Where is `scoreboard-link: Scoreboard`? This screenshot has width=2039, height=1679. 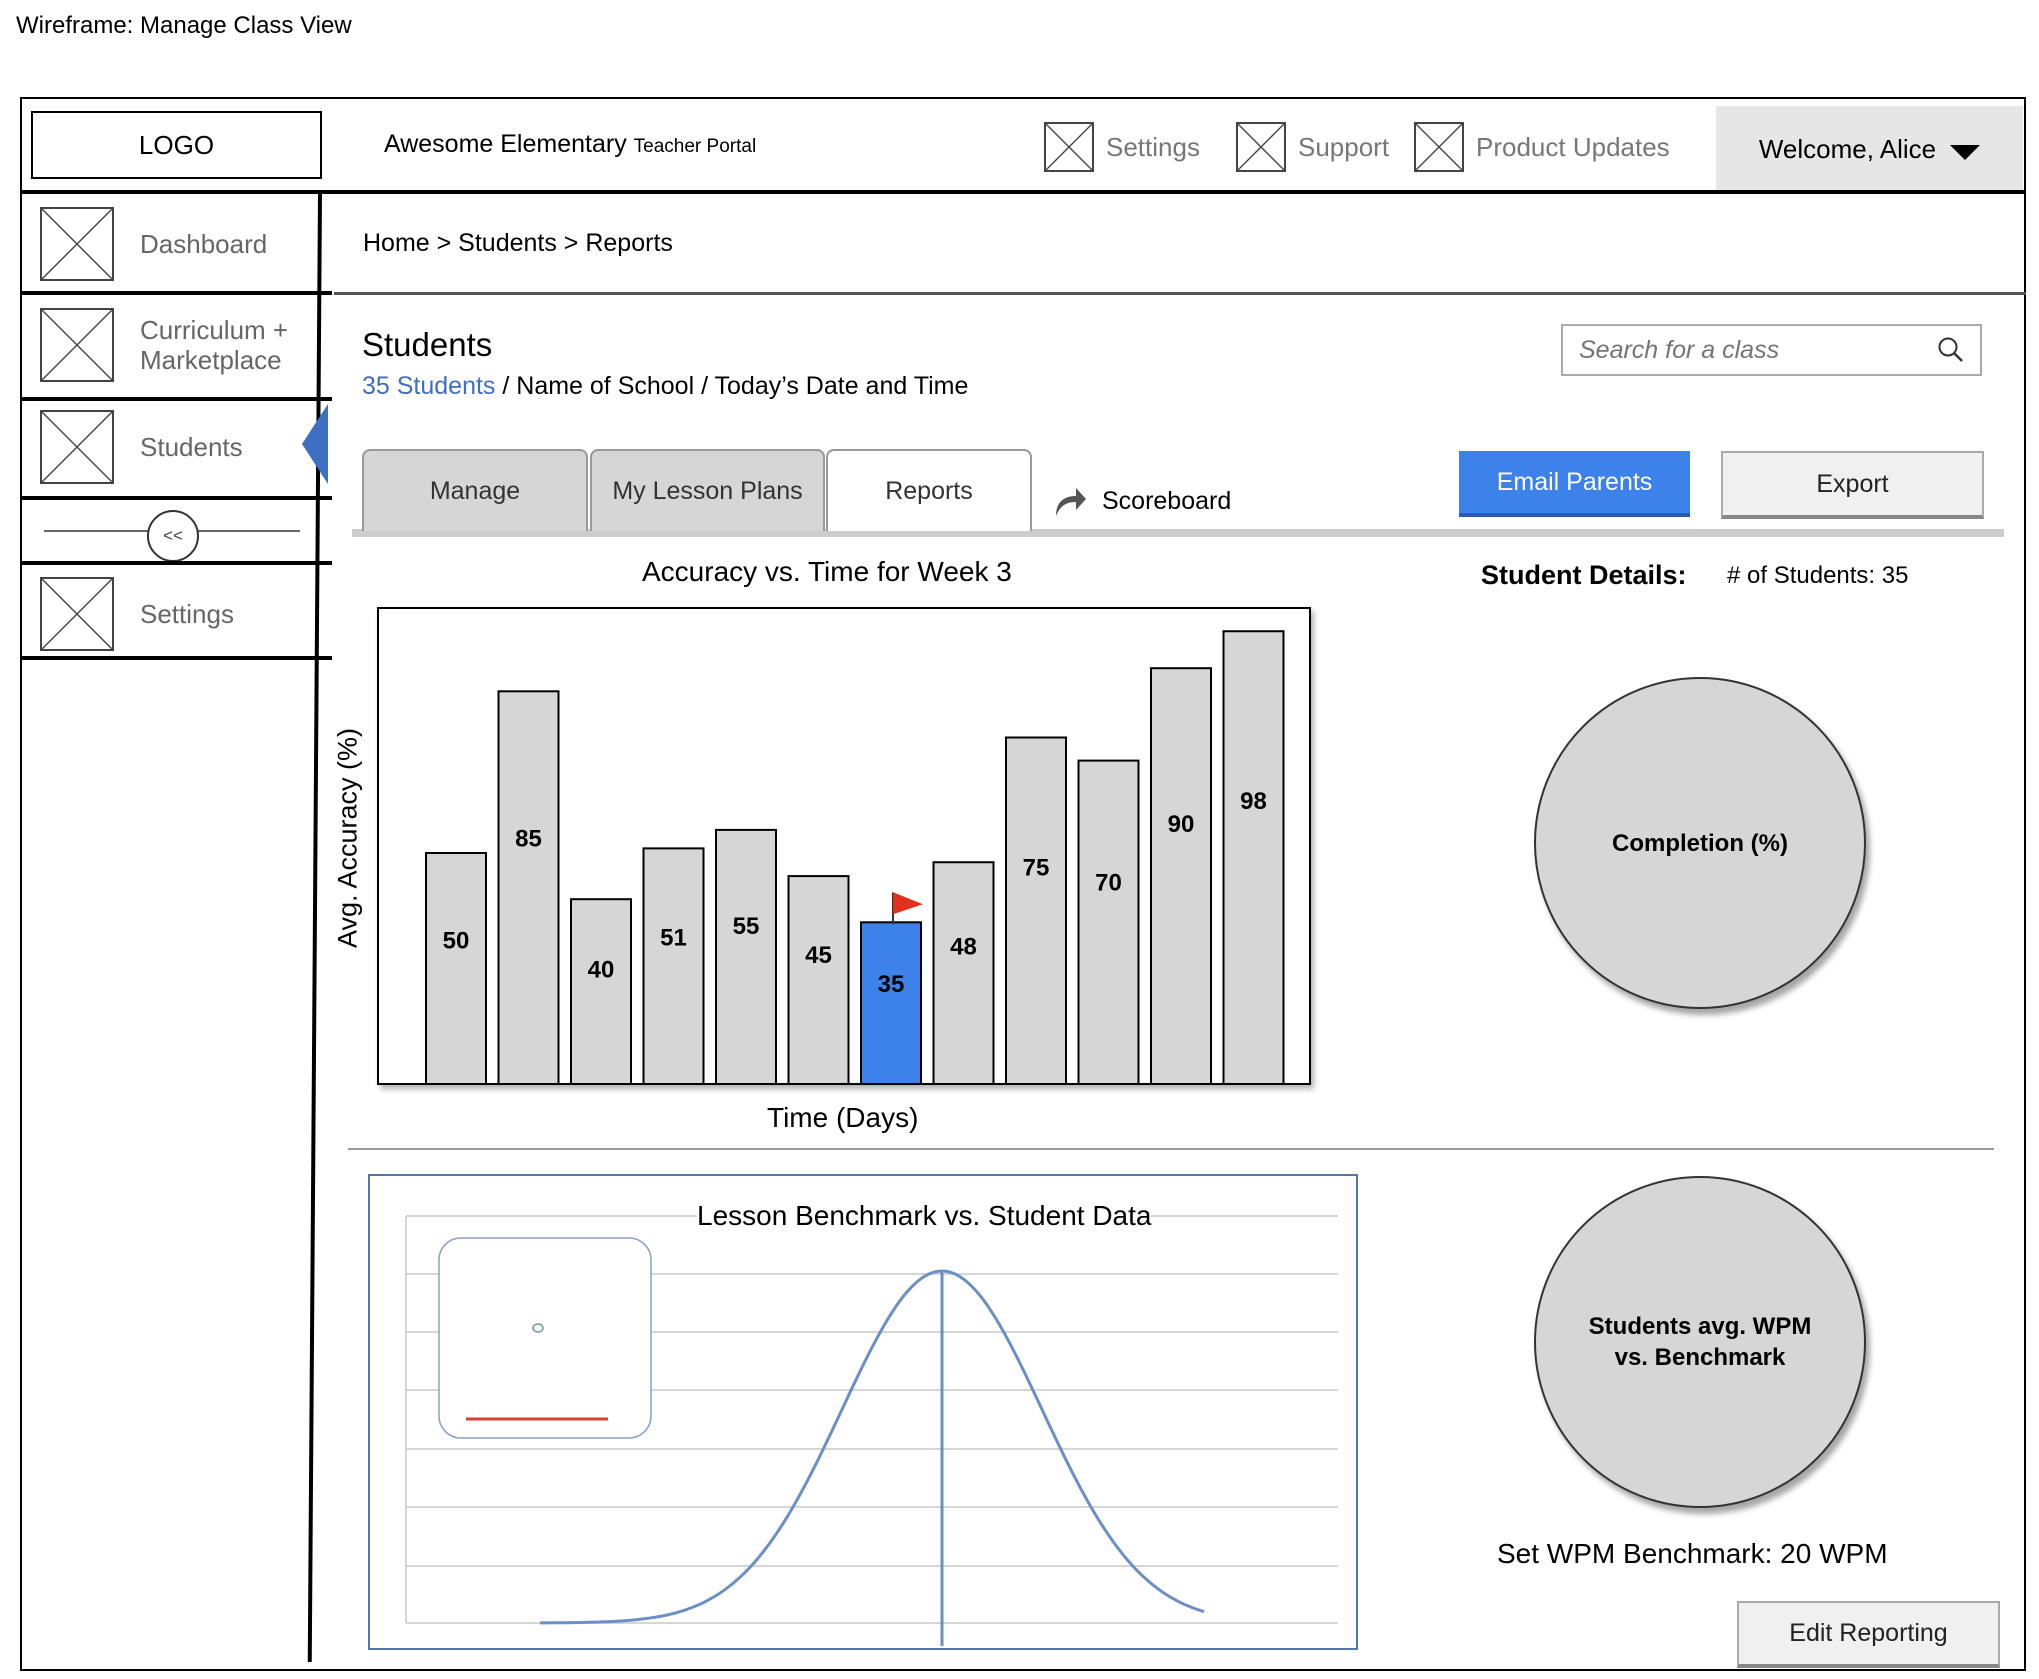
scoreboard-link: Scoreboard is located at coordinates (1141, 501).